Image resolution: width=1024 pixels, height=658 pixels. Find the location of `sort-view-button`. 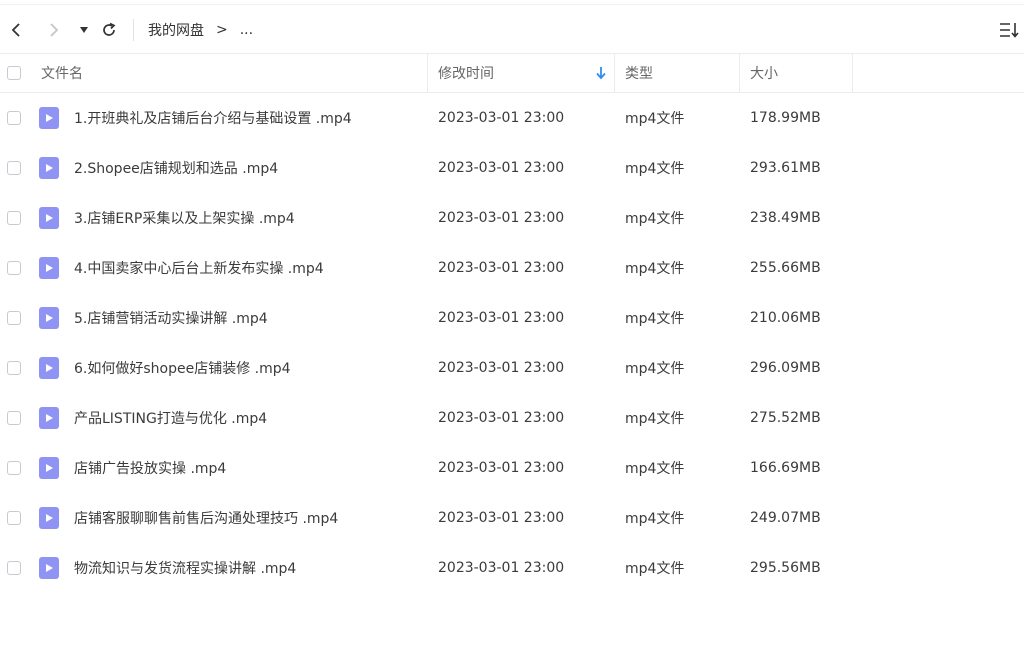

sort-view-button is located at coordinates (1009, 30).